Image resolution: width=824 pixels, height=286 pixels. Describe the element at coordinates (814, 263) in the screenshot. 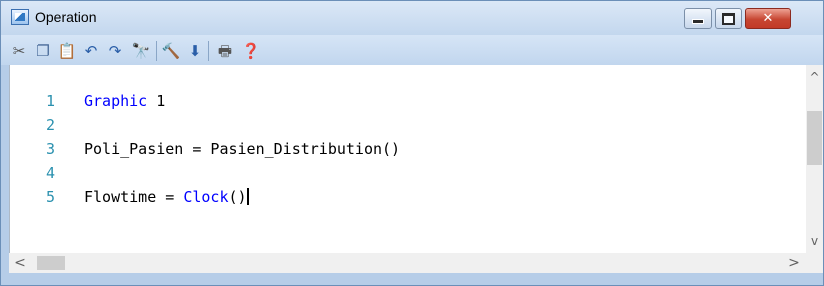

I see `scrollbar-corner` at that location.